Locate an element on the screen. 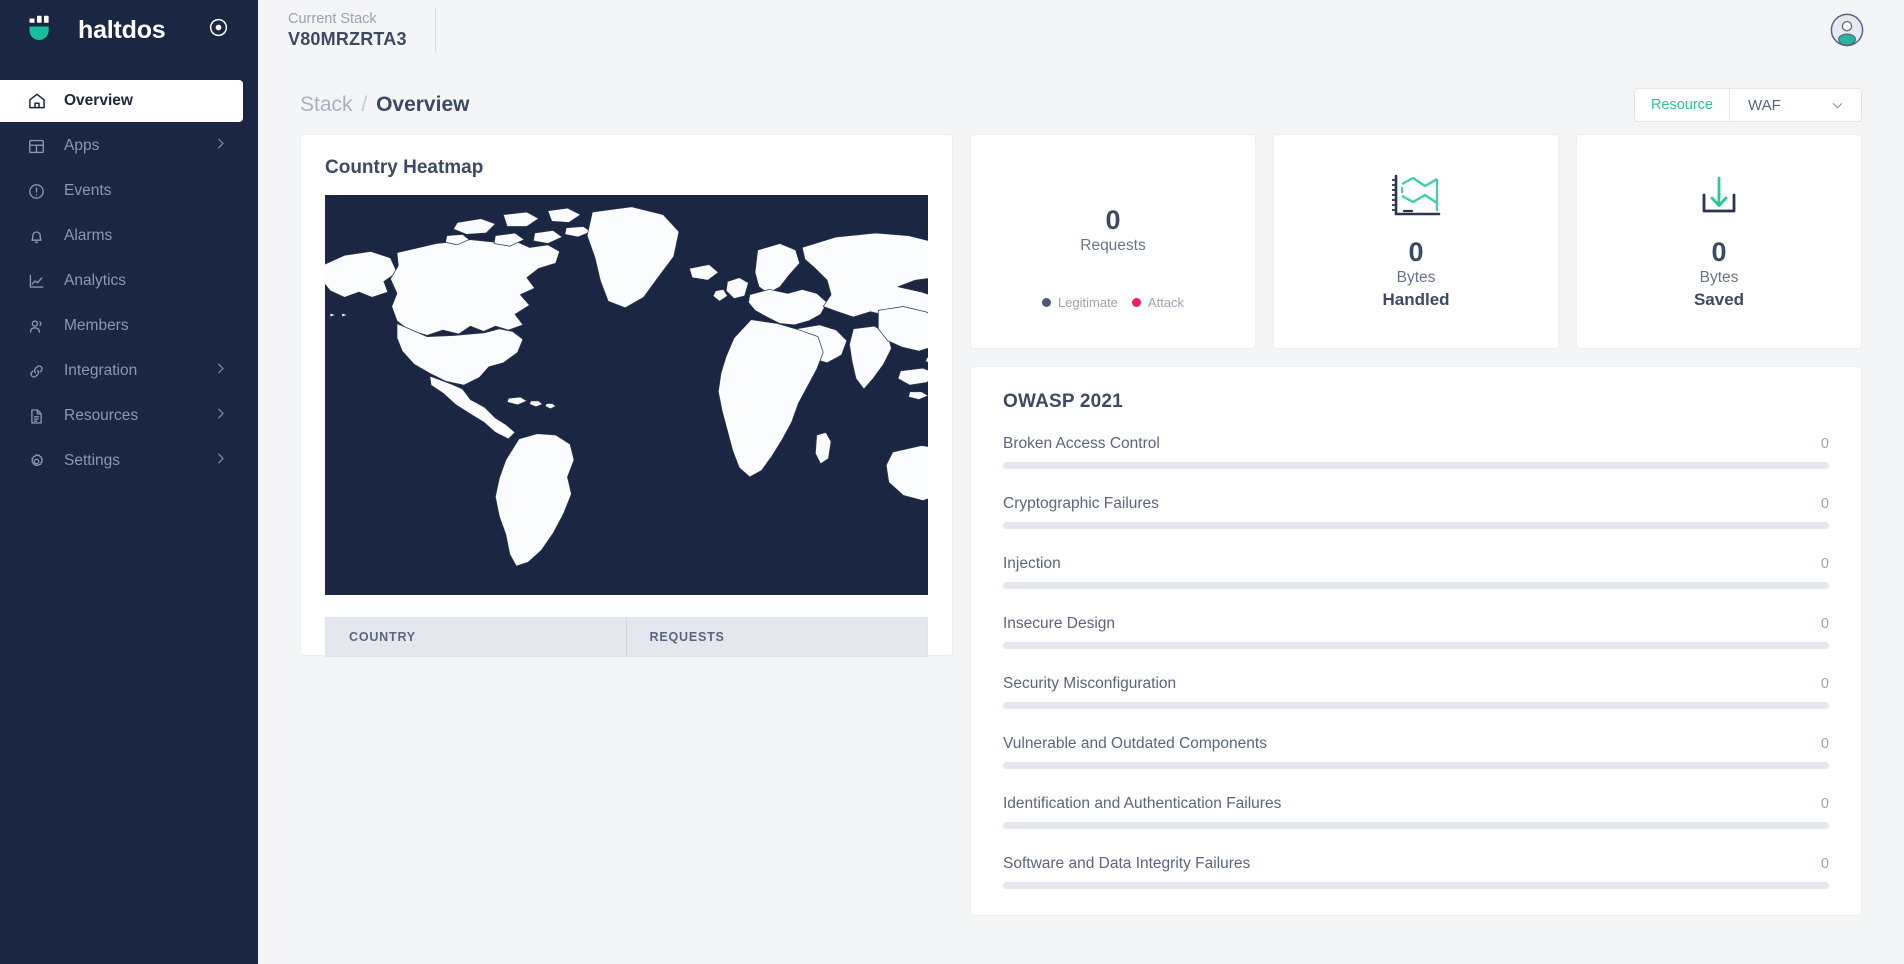 The image size is (1904, 964). owasp-row-name: Vulnerable and Outdated Components is located at coordinates (1135, 743).